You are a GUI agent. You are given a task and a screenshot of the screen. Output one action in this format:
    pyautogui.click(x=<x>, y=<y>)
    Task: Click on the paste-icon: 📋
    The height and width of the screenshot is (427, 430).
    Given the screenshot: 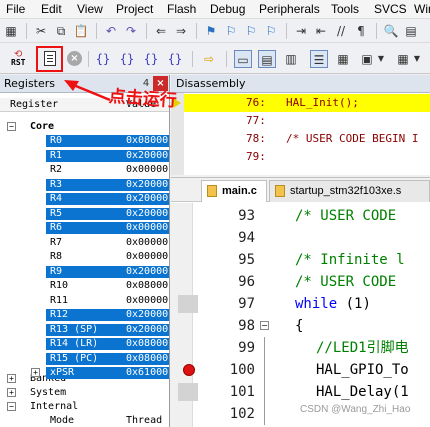 What is the action you would take?
    pyautogui.click(x=81, y=31)
    